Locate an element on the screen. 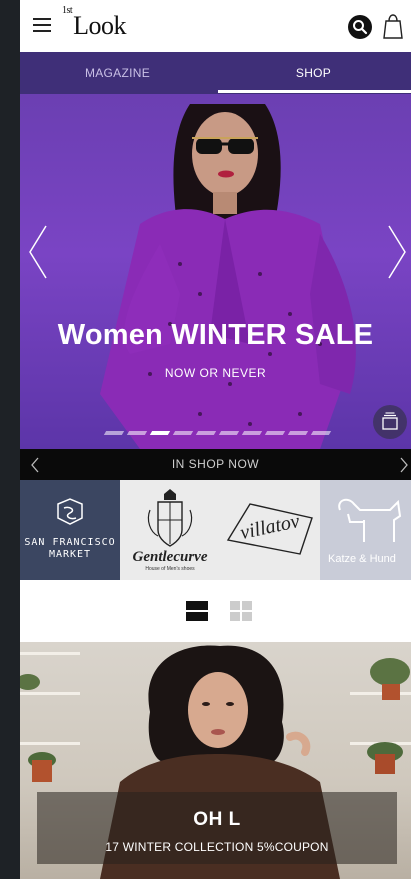 The height and width of the screenshot is (879, 411). product-card-caption: OH L 17 WINTER COLLECTION 5%COUPON is located at coordinates (217, 828).